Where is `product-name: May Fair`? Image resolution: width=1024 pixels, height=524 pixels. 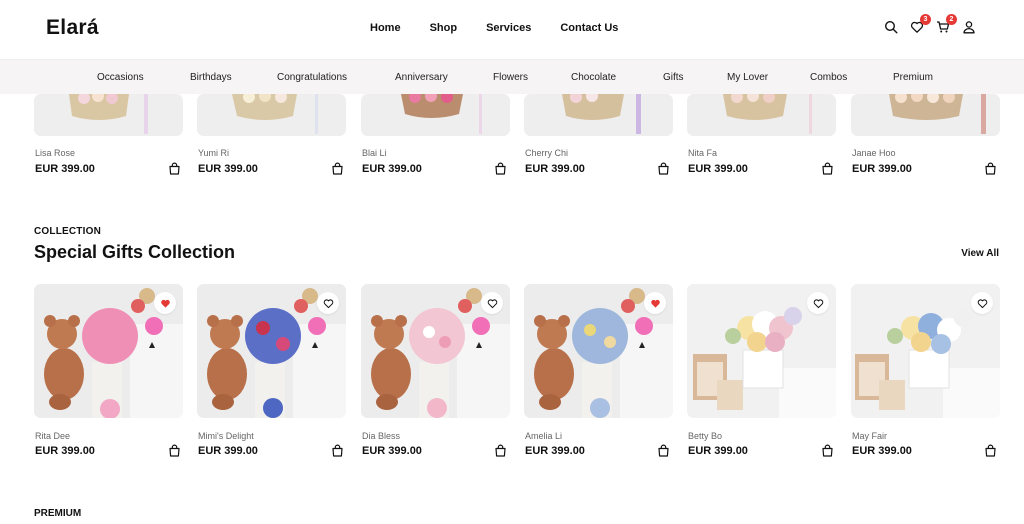
product-name: May Fair is located at coordinates (869, 436).